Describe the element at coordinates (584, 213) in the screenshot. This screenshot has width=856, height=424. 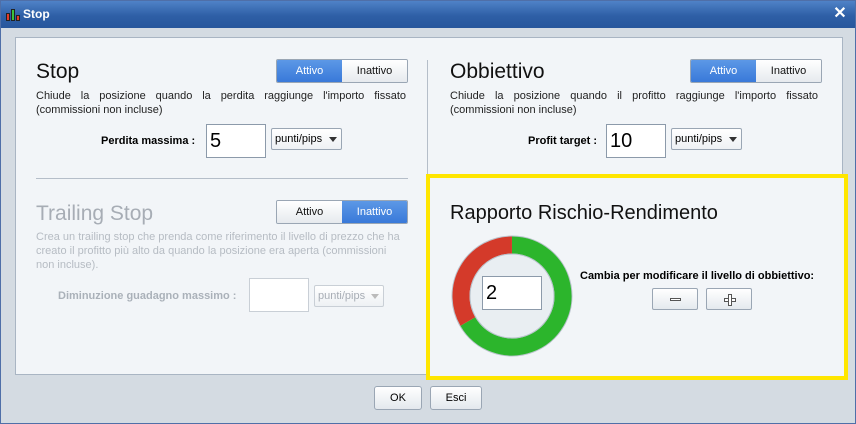
I see `risk-reward-title: Rapporto Rischio-Rendimento` at that location.